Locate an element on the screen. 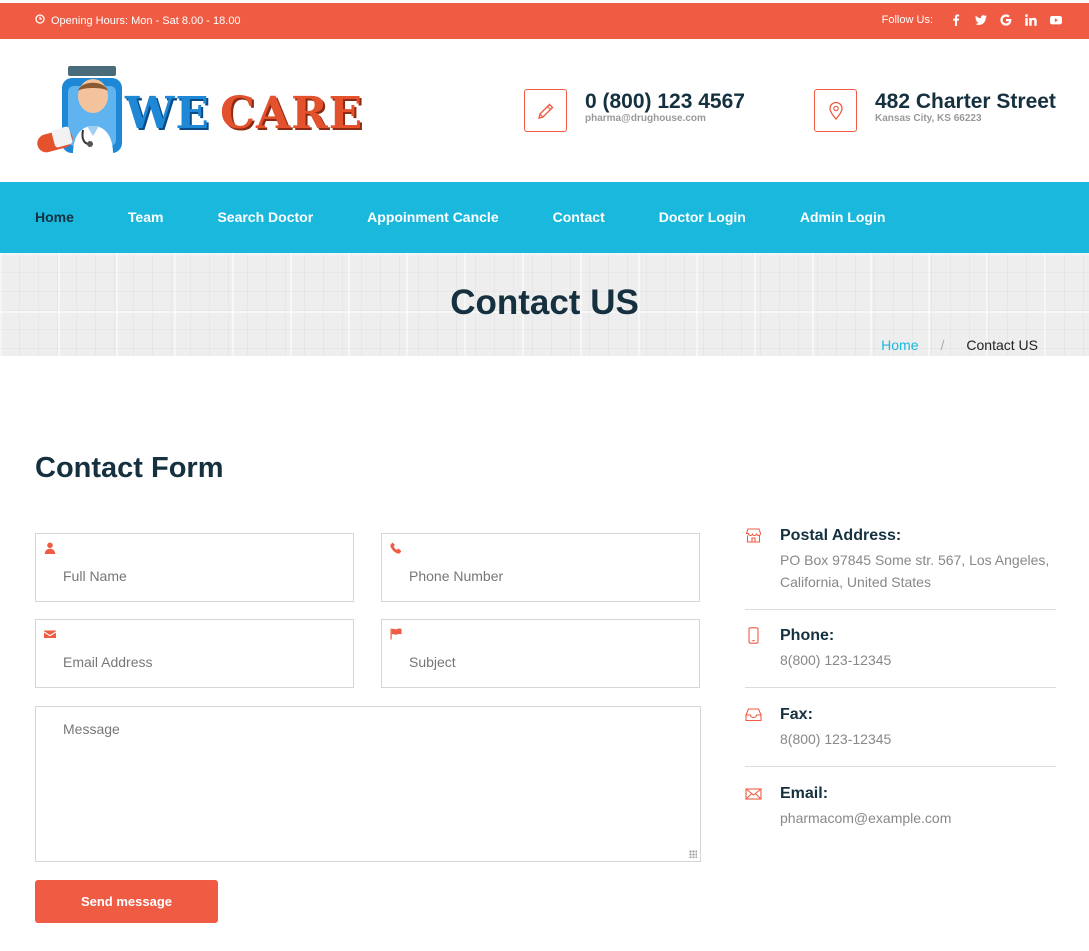 This screenshot has width=1089, height=951. postal-address-title: Postal Address: is located at coordinates (841, 535).